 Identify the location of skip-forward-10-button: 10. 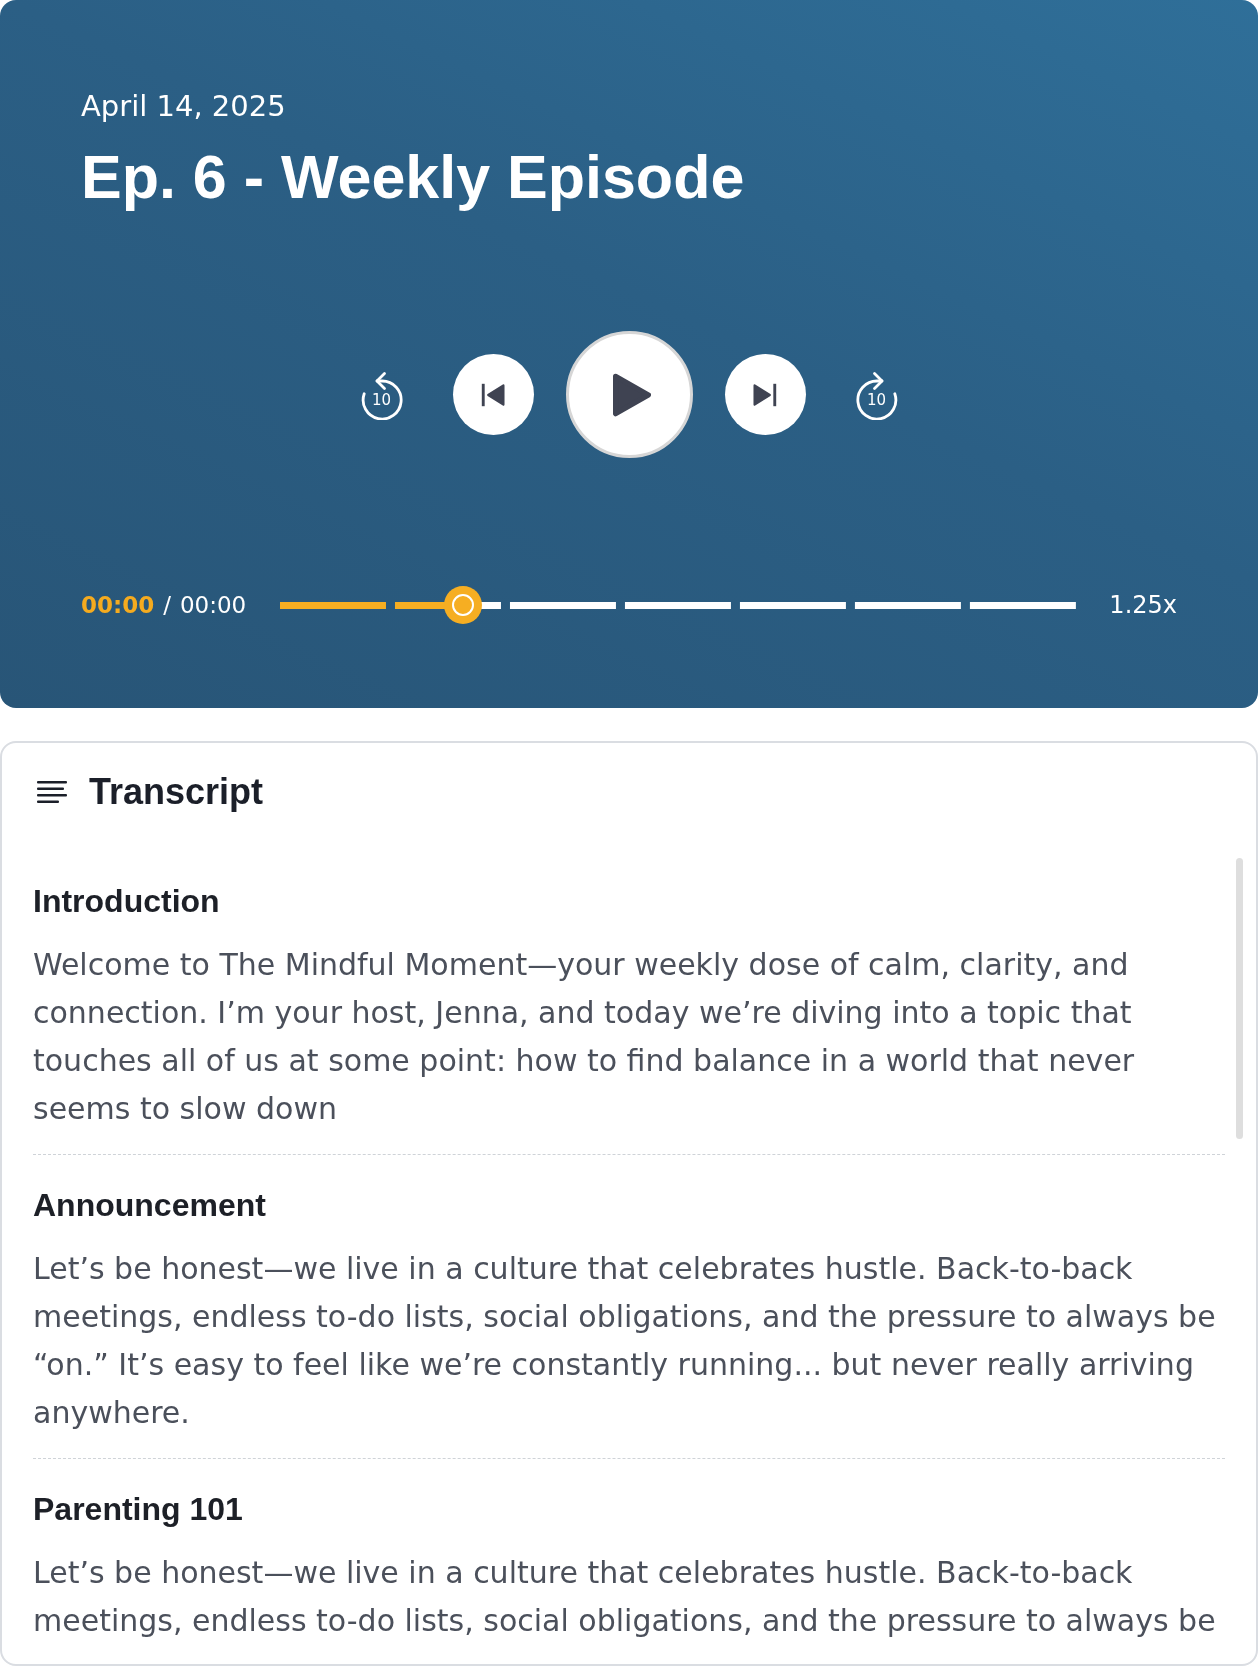
(876, 394).